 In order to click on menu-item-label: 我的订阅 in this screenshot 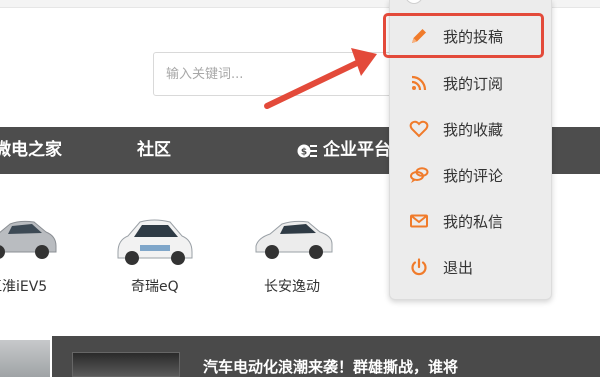, I will do `click(473, 83)`.